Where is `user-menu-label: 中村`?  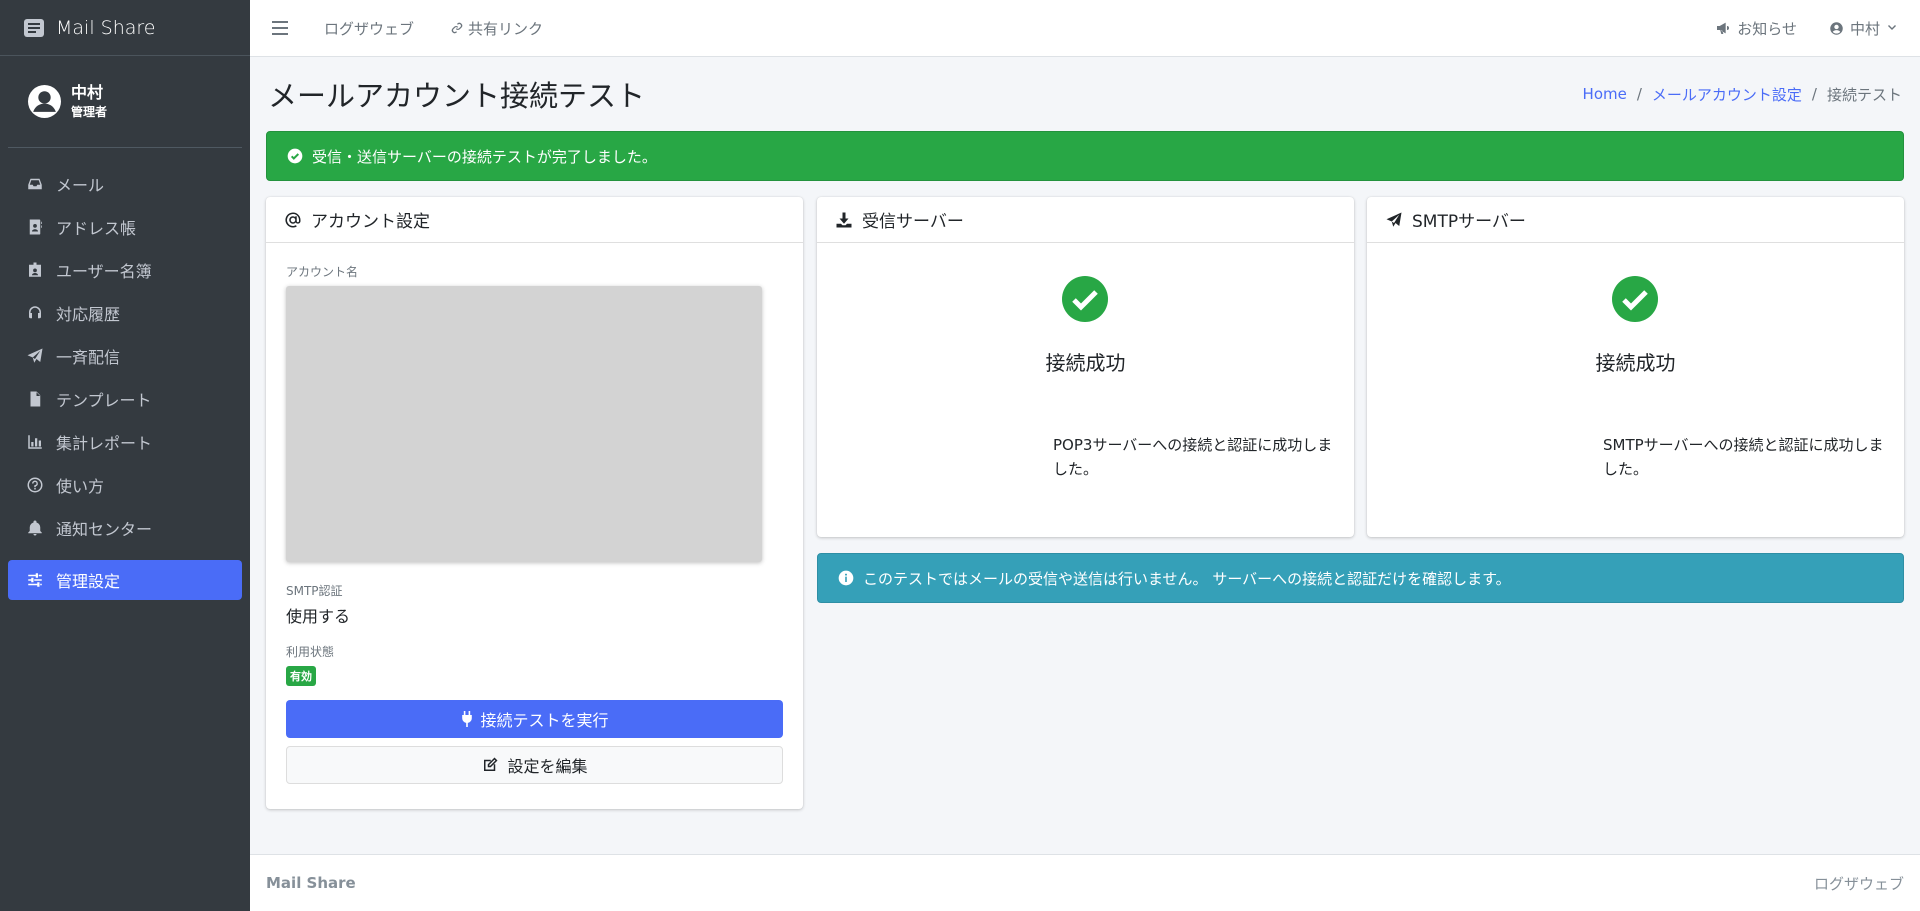 user-menu-label: 中村 is located at coordinates (1864, 28).